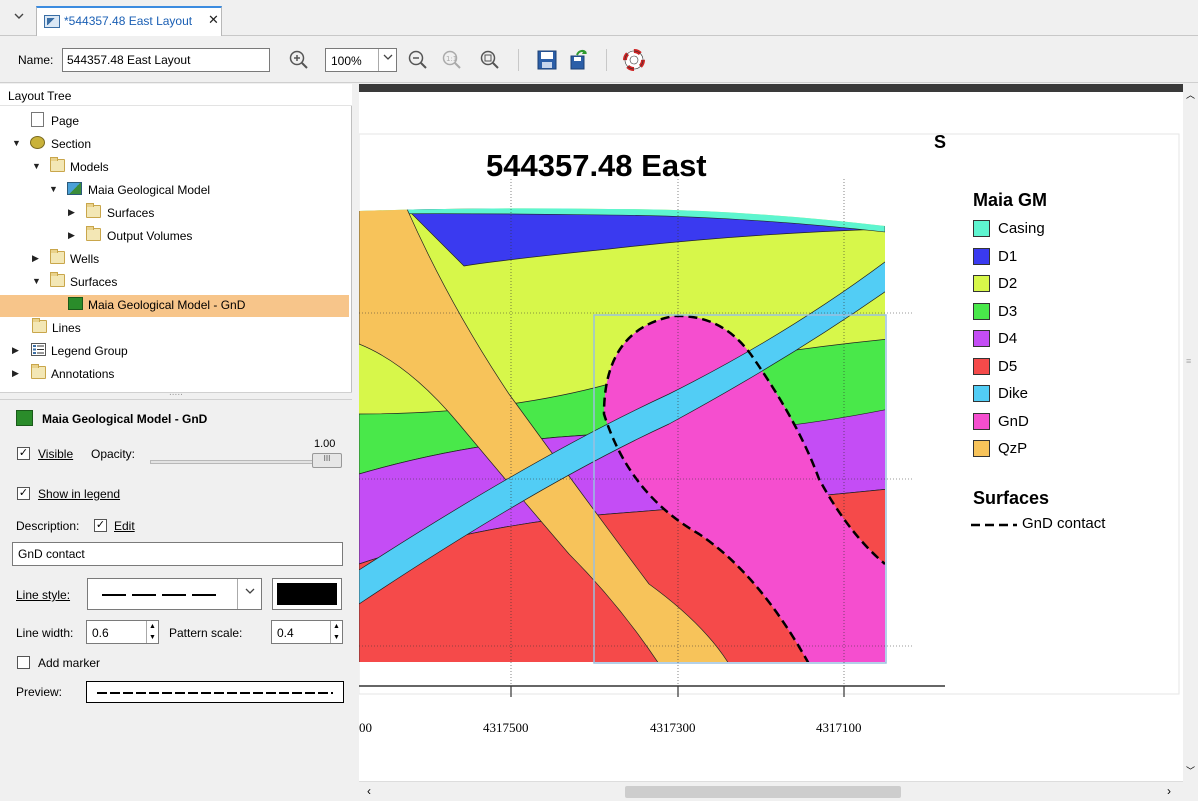 The width and height of the screenshot is (1198, 801). I want to click on layout-tree-header: Layout Tree, so click(176, 95).